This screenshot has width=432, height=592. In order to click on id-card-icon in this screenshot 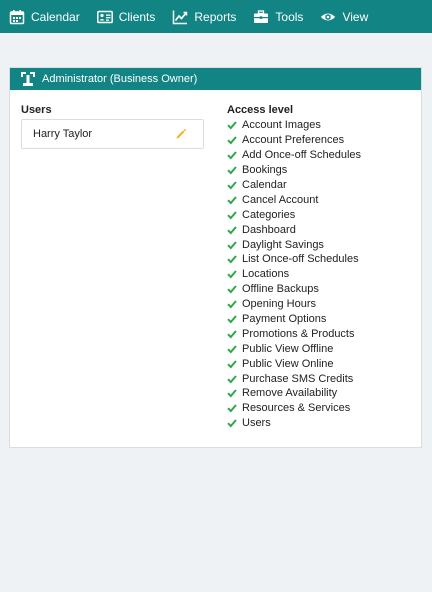, I will do `click(104, 17)`.